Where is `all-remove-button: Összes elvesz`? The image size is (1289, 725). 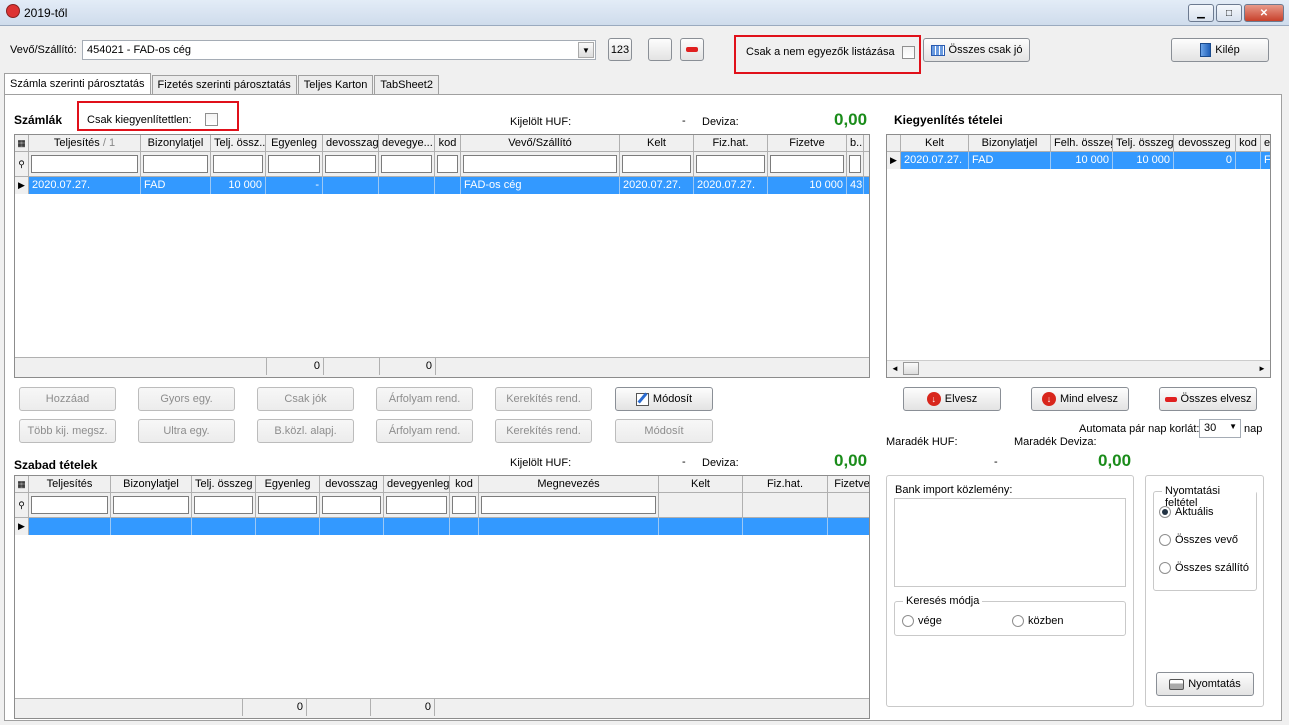 all-remove-button: Összes elvesz is located at coordinates (1208, 399).